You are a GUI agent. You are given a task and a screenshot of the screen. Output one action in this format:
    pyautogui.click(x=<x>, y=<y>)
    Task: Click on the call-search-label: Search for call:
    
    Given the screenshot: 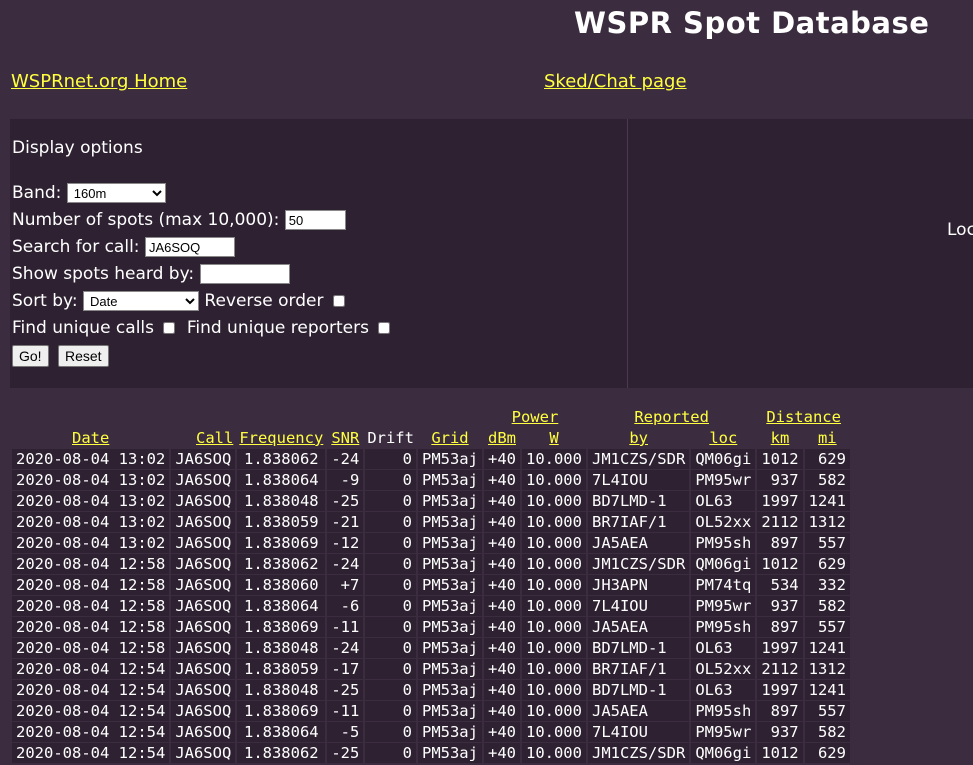 What is the action you would take?
    pyautogui.click(x=76, y=247)
    